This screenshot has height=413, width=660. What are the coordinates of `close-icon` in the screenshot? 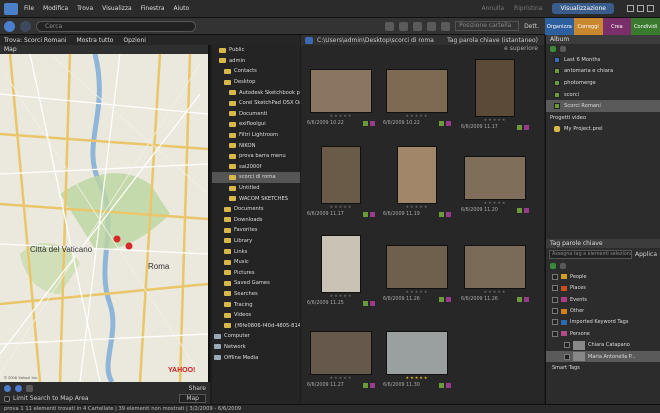 It's located at (650, 8).